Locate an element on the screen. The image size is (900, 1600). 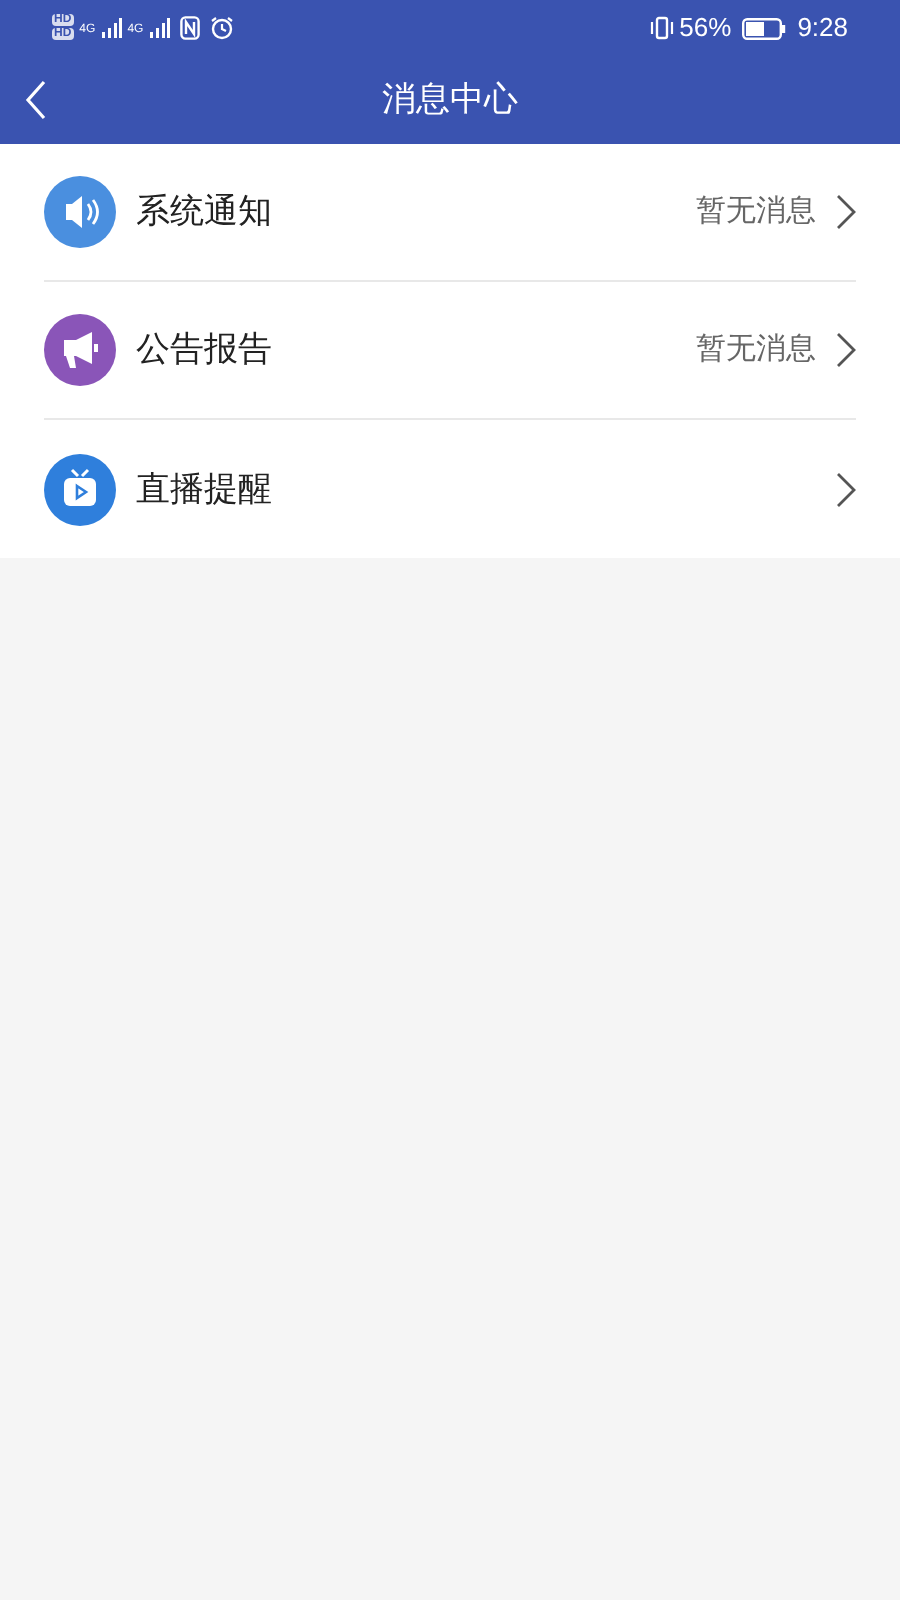
page-title: 消息中心 is located at coordinates (450, 100).